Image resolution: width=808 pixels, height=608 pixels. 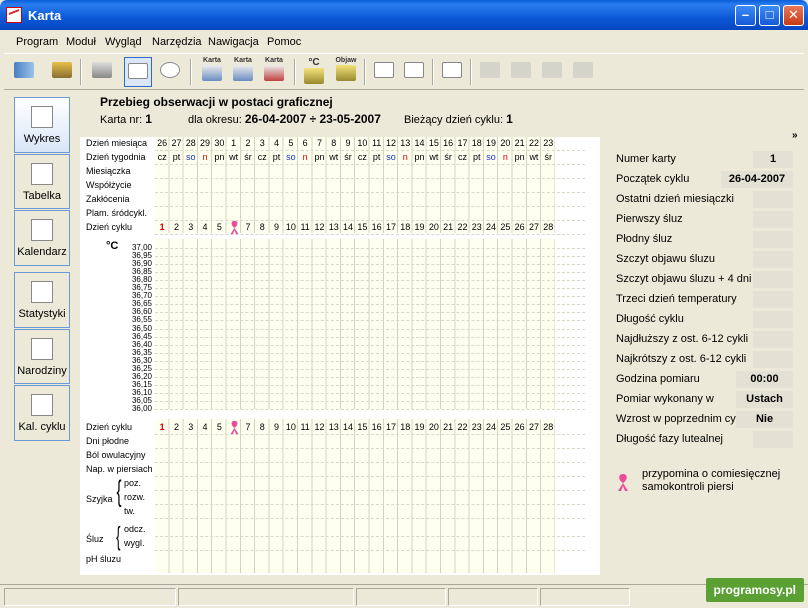 What do you see at coordinates (233, 42) in the screenshot?
I see `menu-nawigacja: Nawigacja` at bounding box center [233, 42].